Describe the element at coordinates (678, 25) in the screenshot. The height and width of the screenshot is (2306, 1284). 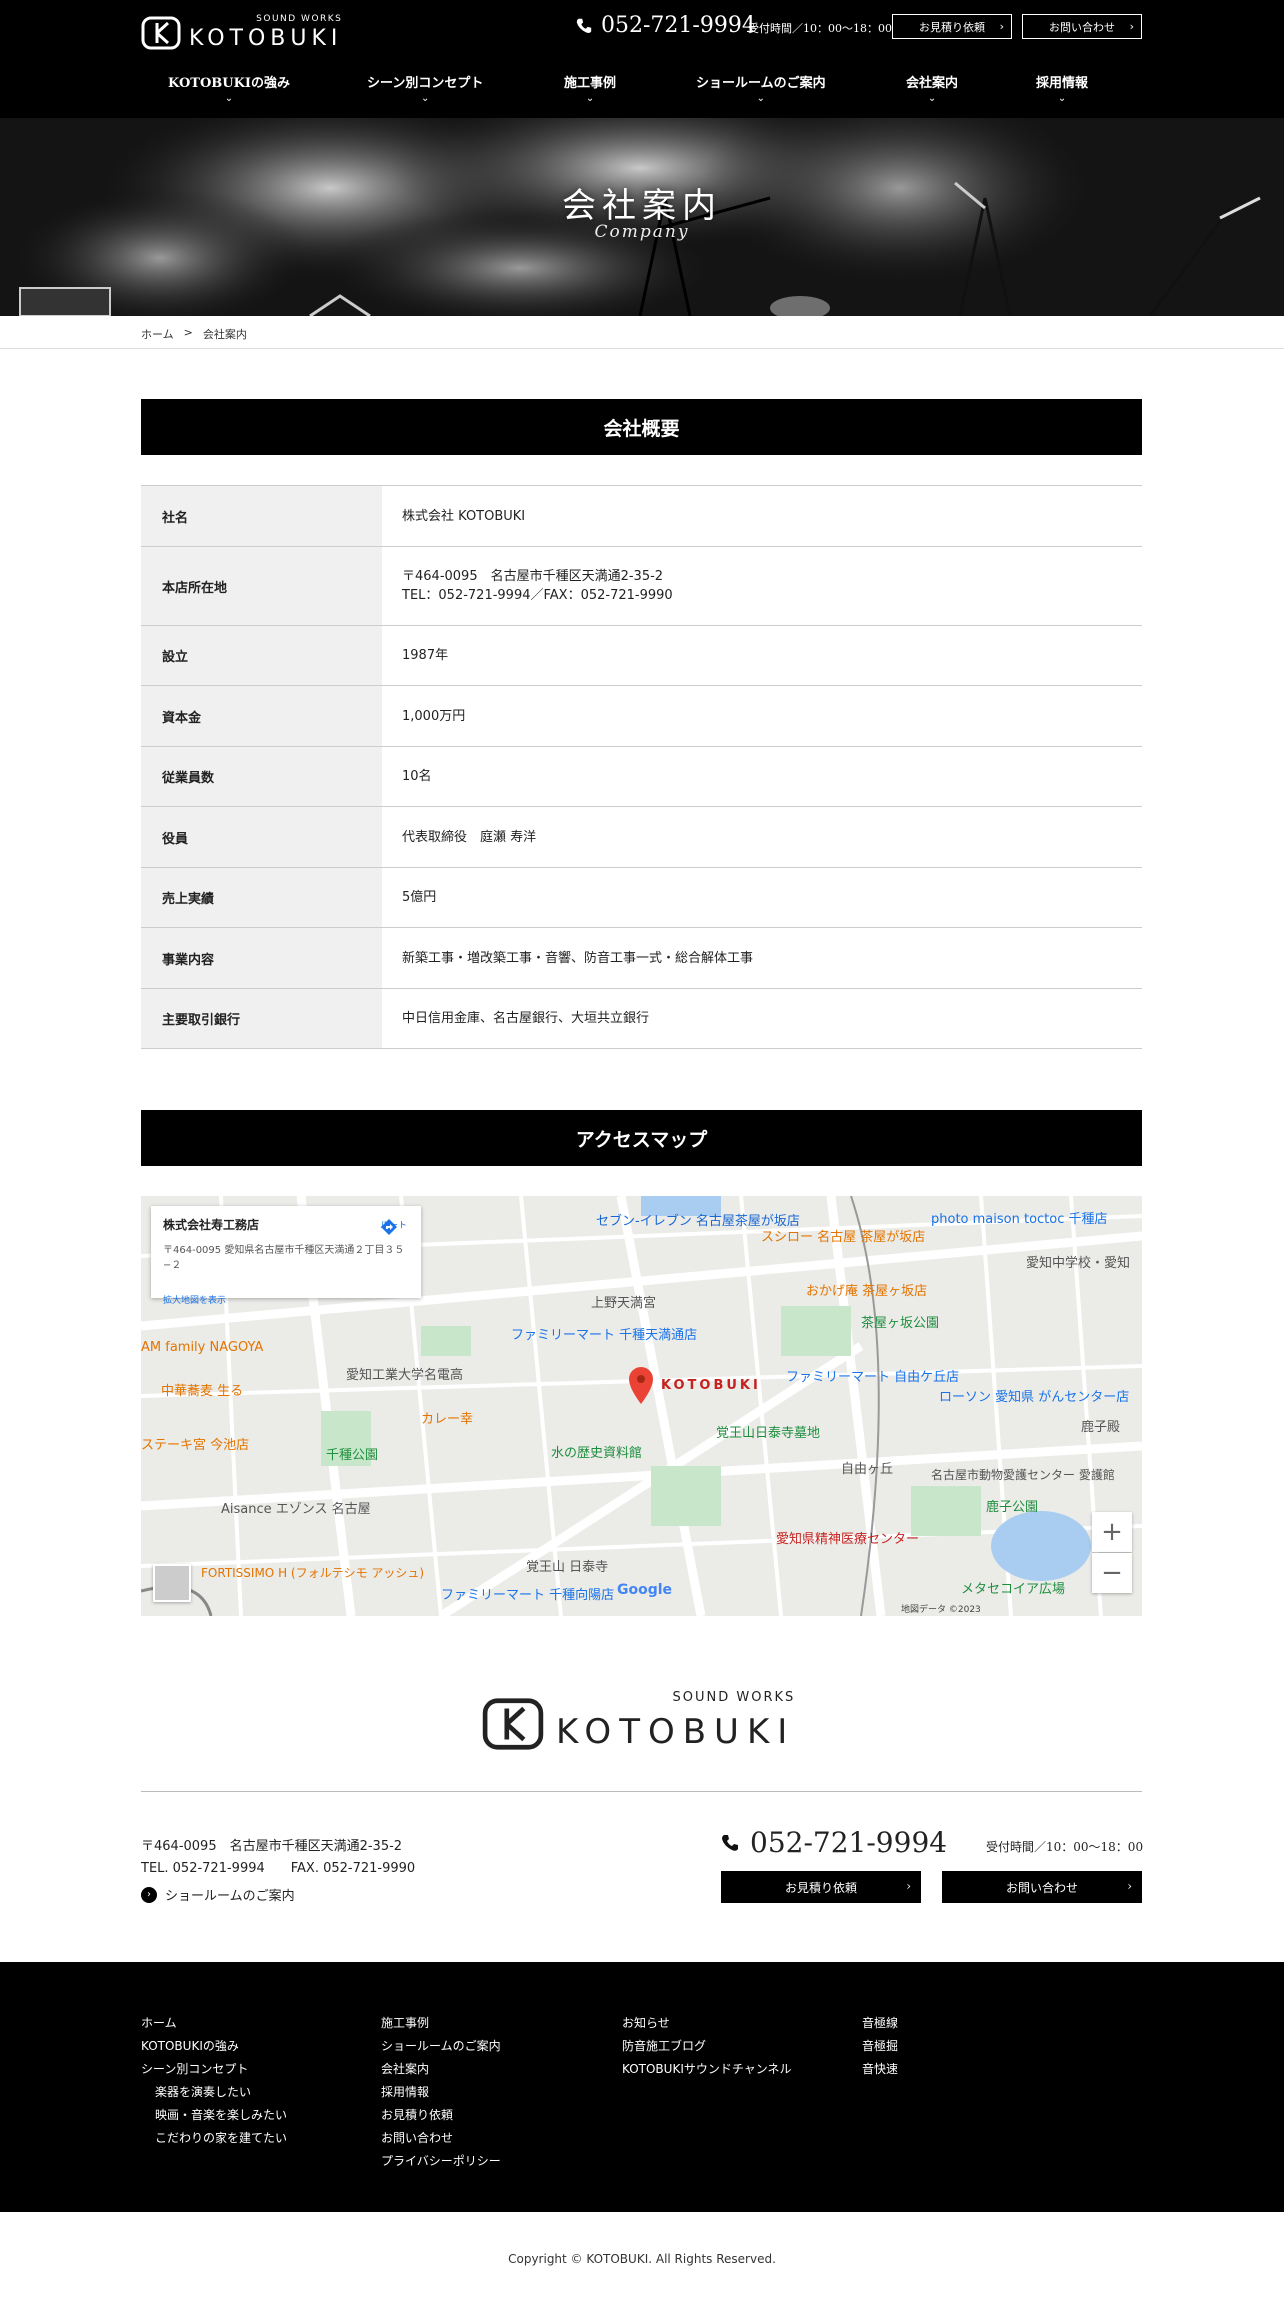
I see `header-phone-number: 052-721-9994` at that location.